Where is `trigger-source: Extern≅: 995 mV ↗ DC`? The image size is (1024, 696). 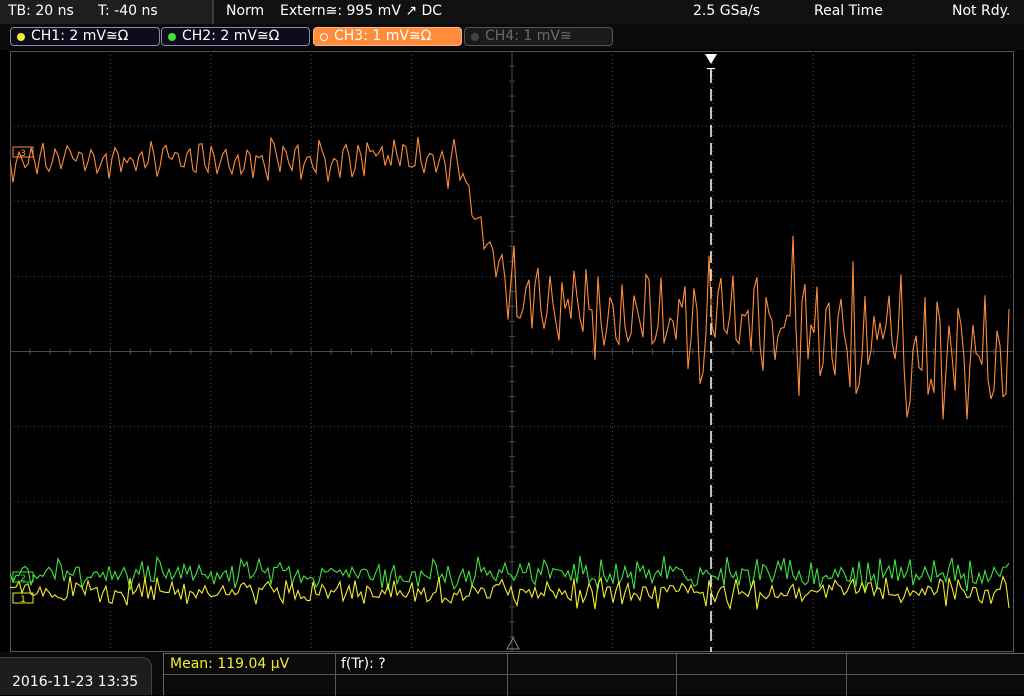 trigger-source: Extern≅: 995 mV ↗ DC is located at coordinates (361, 11).